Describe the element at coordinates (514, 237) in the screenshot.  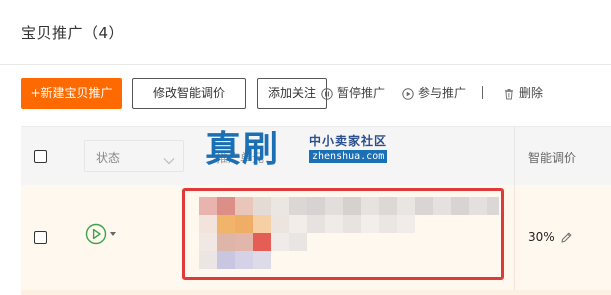
I see `row-column-divider` at that location.